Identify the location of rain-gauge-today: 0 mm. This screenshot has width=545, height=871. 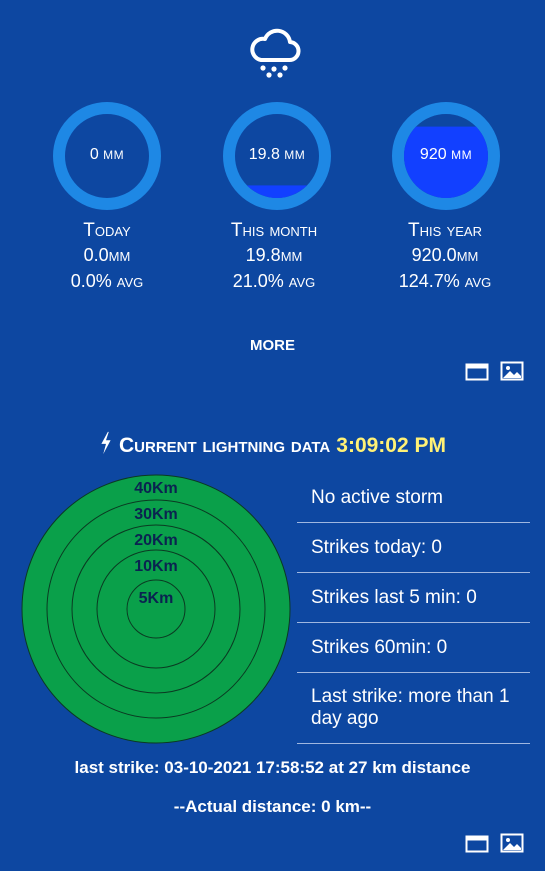
(107, 156).